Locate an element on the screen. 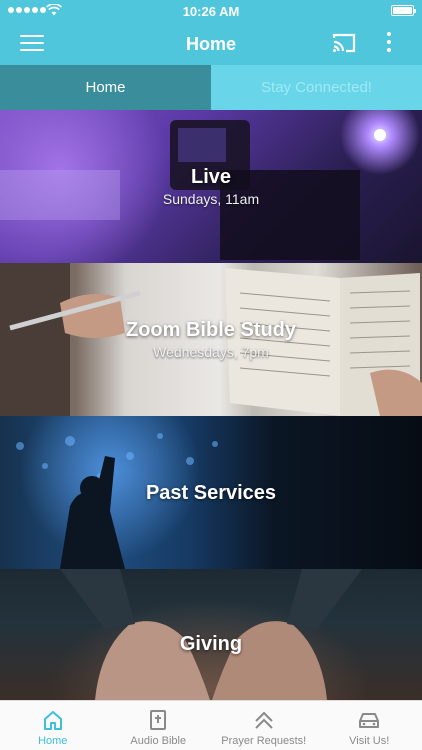 The width and height of the screenshot is (422, 750). page-title: Home is located at coordinates (210, 44).